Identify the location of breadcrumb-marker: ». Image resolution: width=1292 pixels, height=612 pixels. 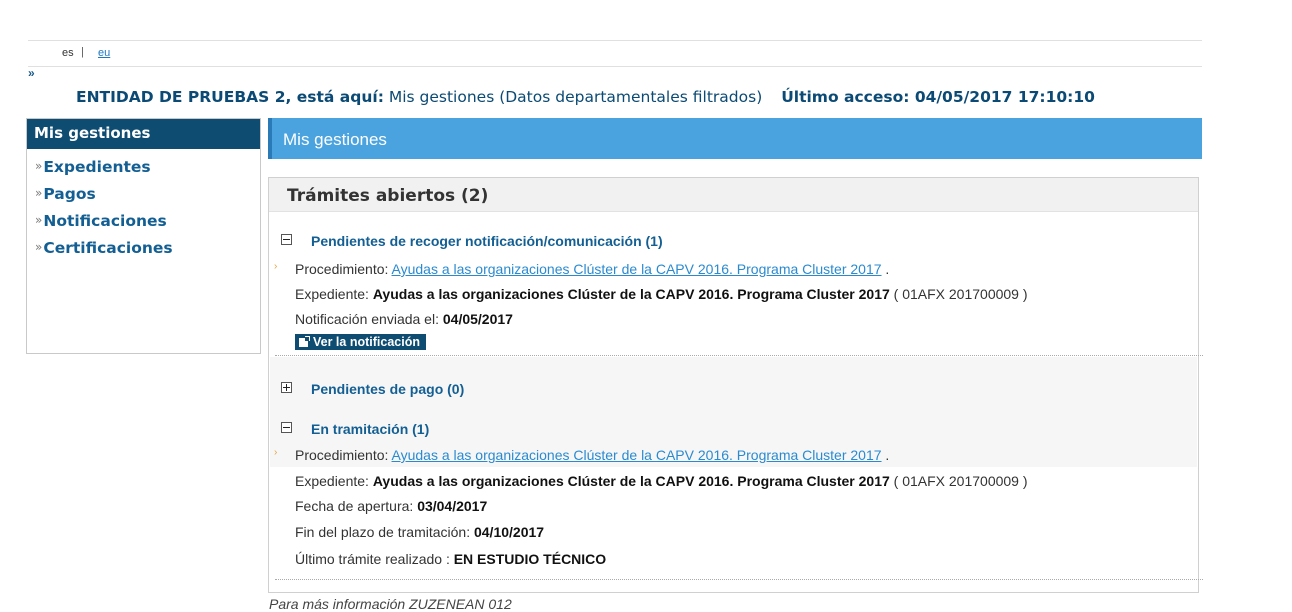
(31, 73).